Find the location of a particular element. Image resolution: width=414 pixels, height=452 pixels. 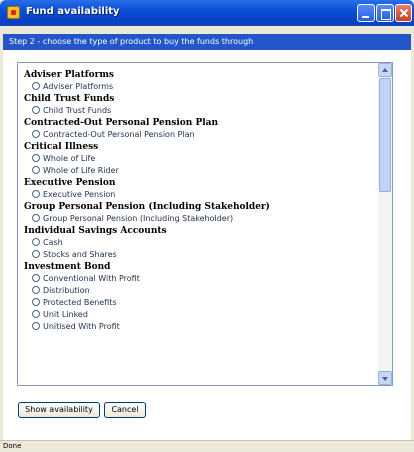

minimize-icon is located at coordinates (366, 13).